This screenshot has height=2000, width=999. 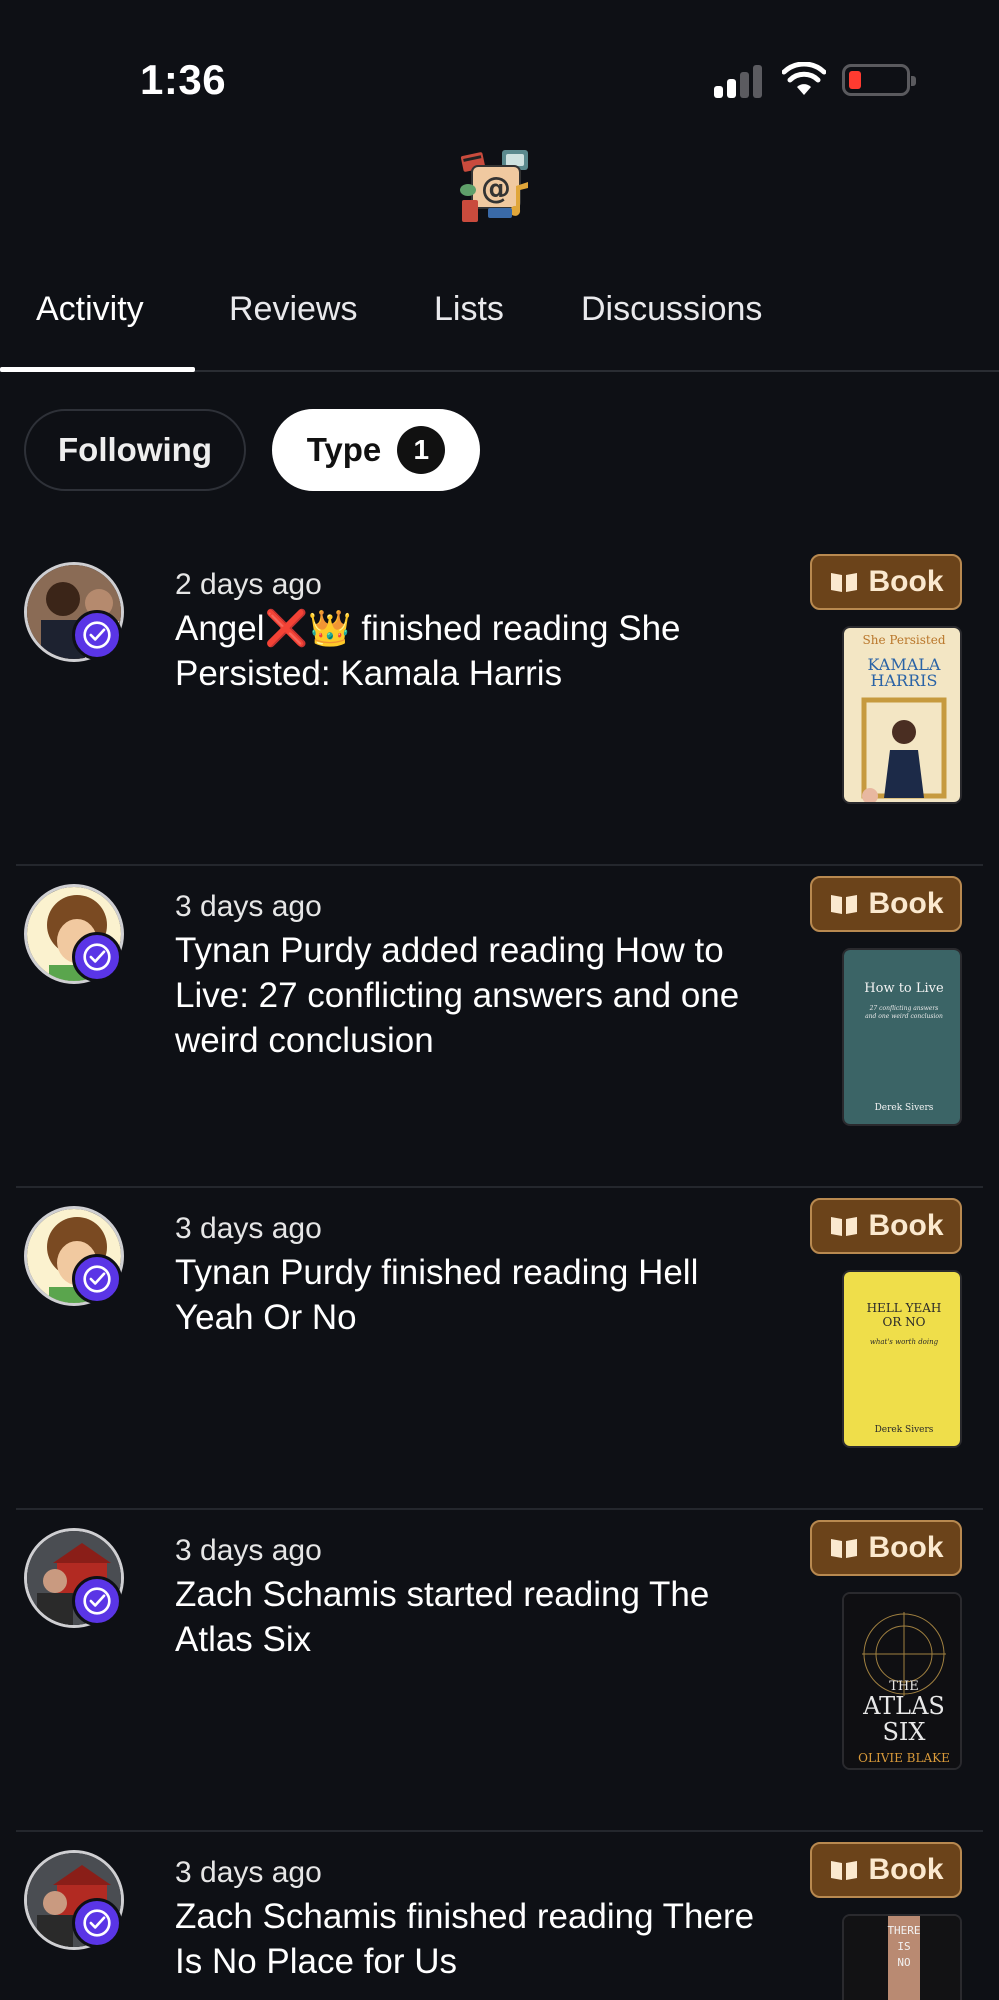 I want to click on status-bar: 1:36, so click(x=499, y=70).